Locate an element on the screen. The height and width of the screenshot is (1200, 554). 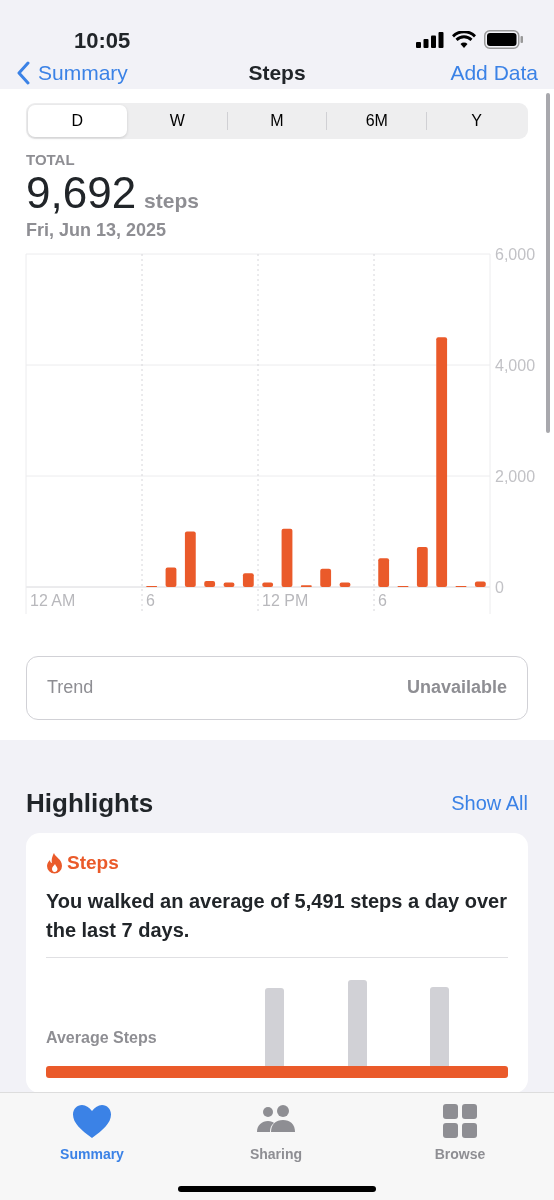
range-tab: D is located at coordinates (77, 120).